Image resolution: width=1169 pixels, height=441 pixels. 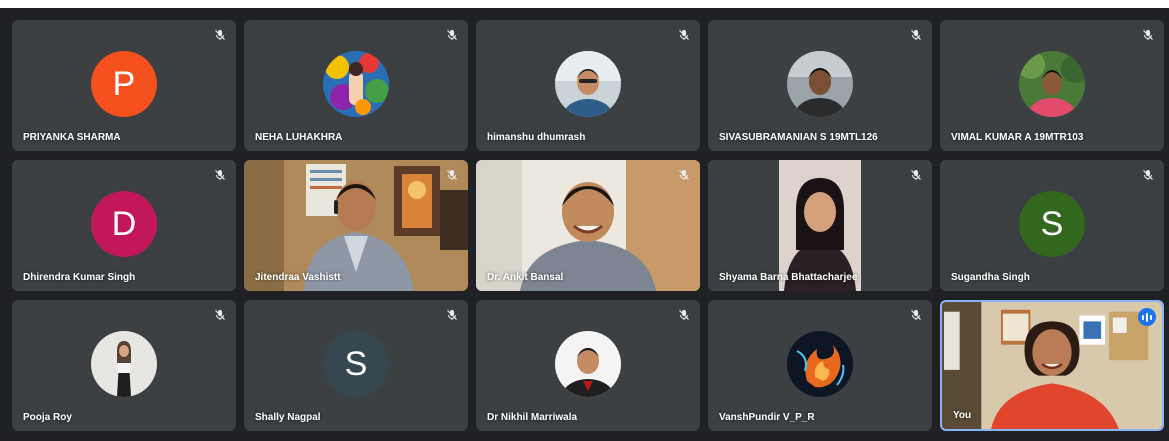 I want to click on participant-tile-himanshu: himanshu dhumrash, so click(x=588, y=85).